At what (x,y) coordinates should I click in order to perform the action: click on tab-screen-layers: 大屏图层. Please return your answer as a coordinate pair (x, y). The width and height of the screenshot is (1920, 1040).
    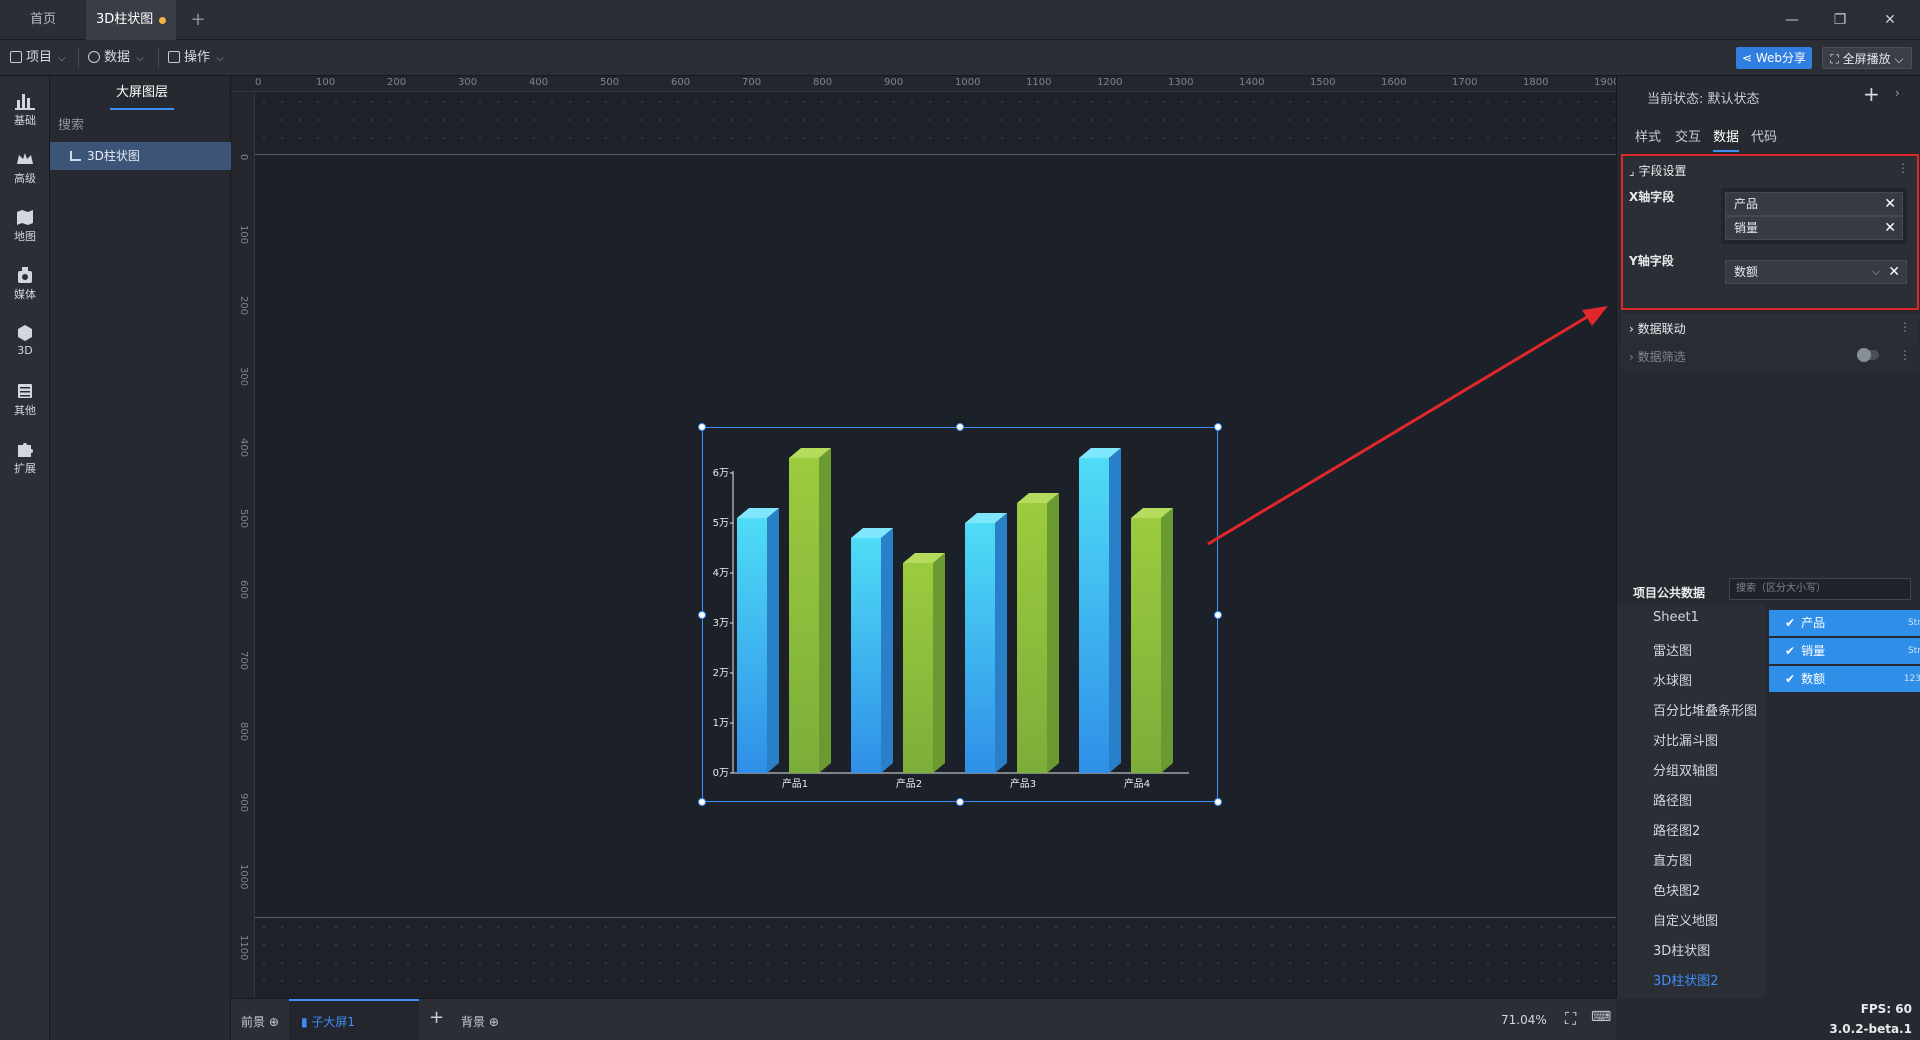
    Looking at the image, I should click on (142, 93).